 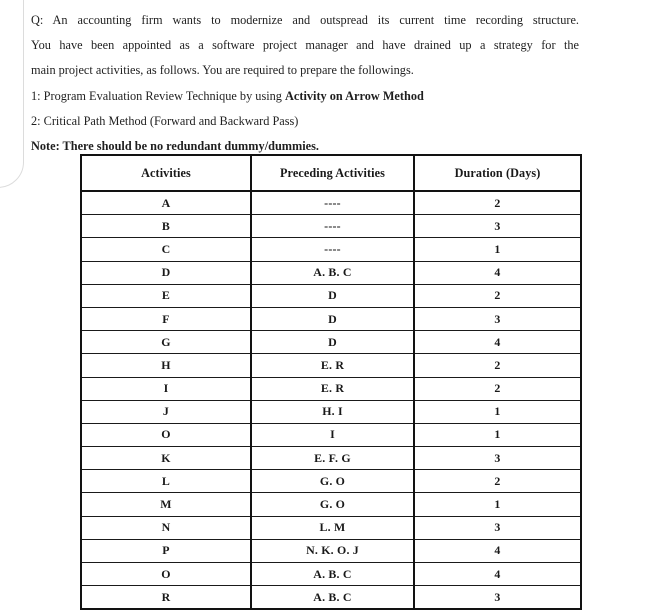 I want to click on table-row: I E. R2, so click(x=331, y=388).